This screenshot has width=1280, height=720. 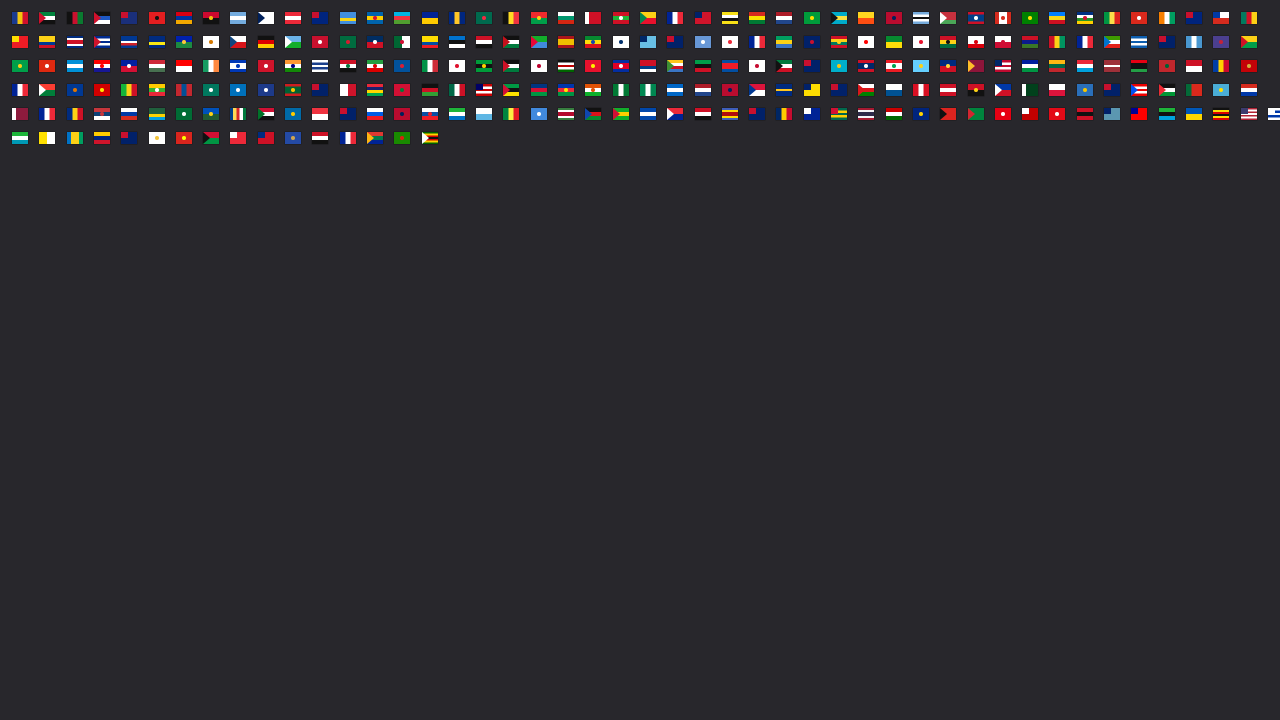 I want to click on flag-gw-icon, so click(x=1249, y=42).